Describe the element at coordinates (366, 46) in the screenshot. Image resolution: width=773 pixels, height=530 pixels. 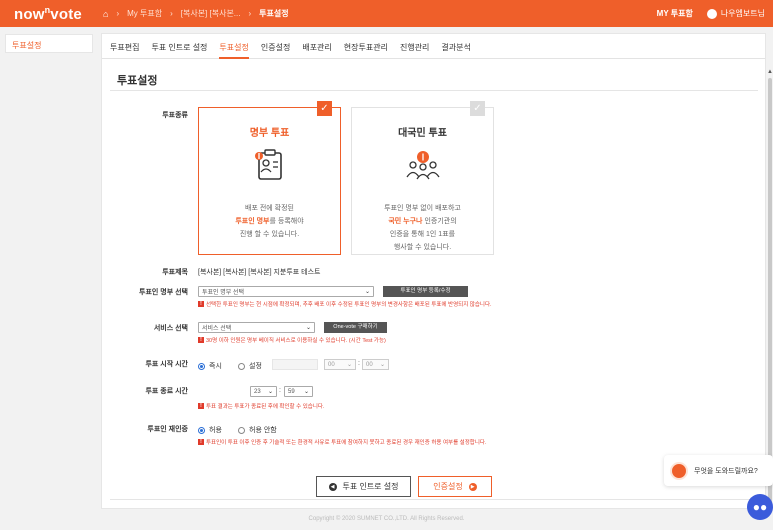
I see `tab-onsite: 현장투표관리` at that location.